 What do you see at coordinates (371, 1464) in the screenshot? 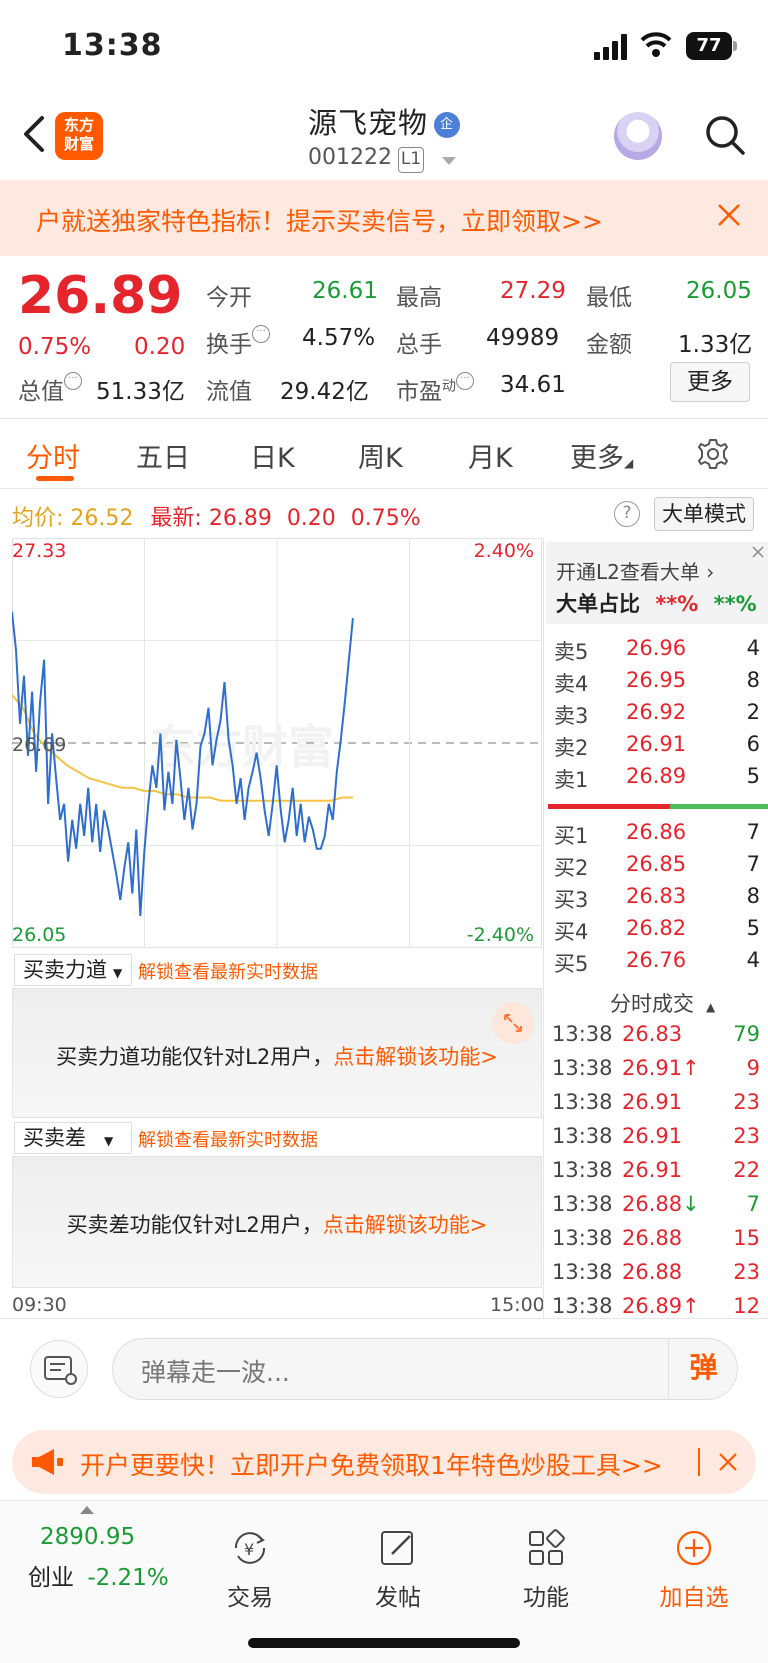
I see `account-promo-text: 开户更要快！立即开户免费领取1年特色炒股工具>>` at bounding box center [371, 1464].